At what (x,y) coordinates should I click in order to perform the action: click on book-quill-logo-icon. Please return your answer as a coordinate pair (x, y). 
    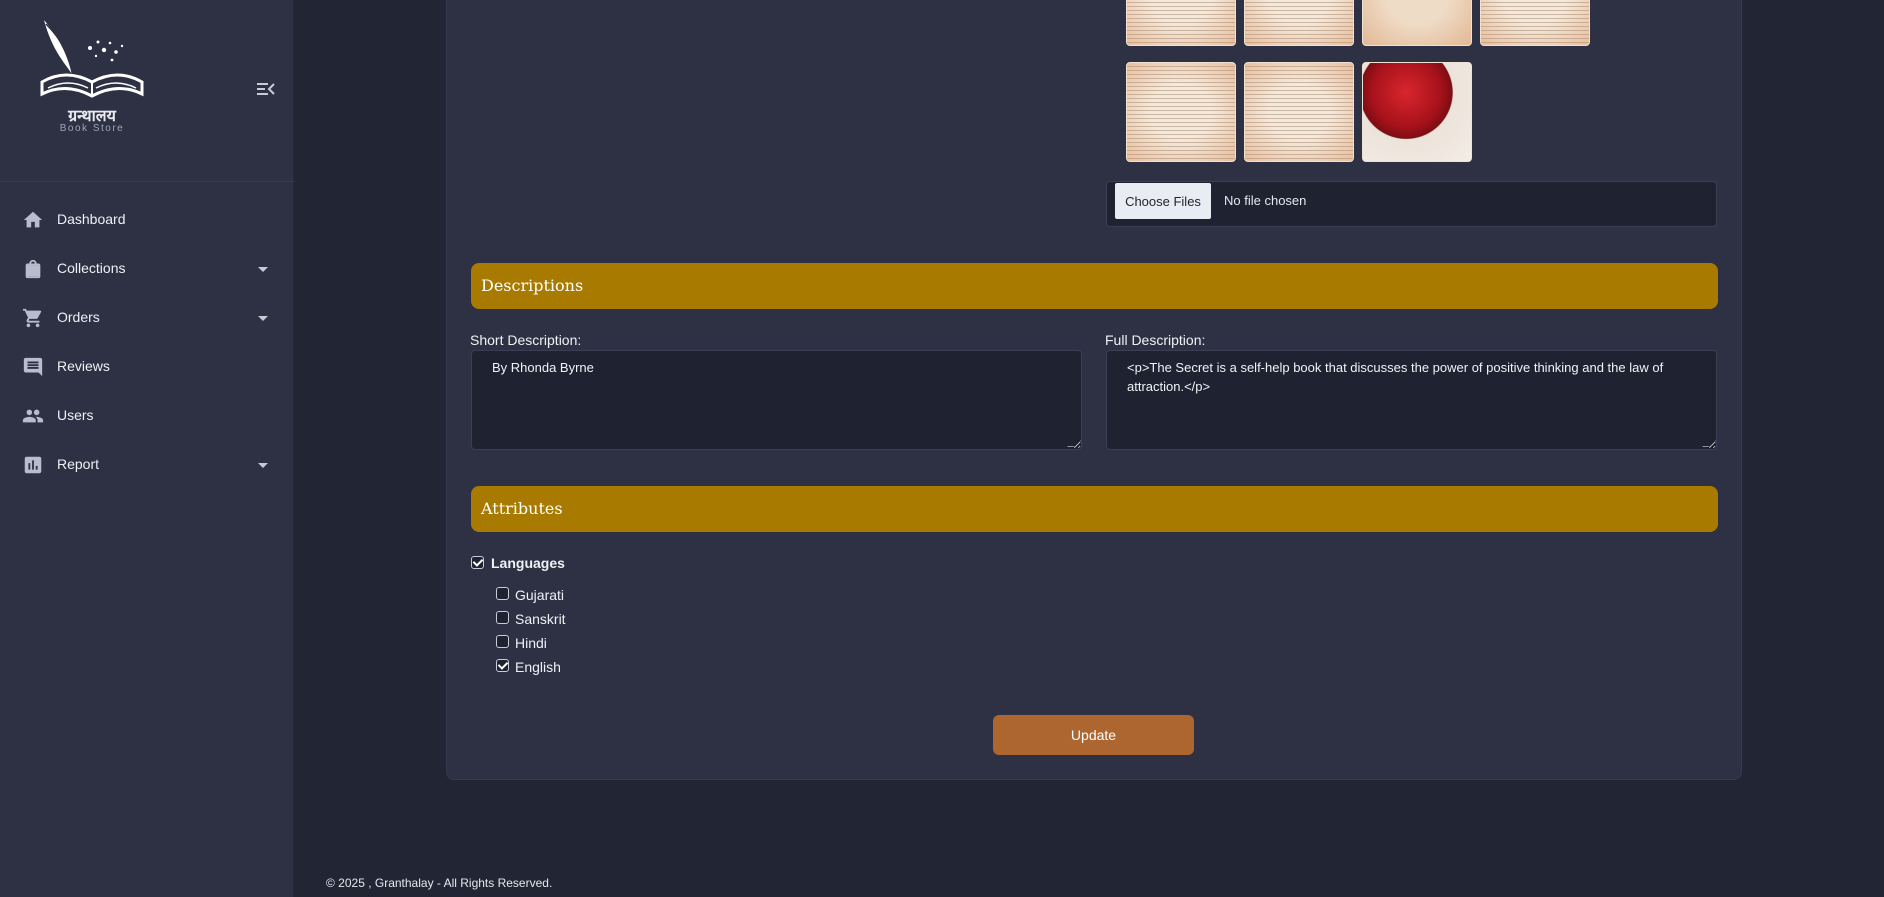
    Looking at the image, I should click on (92, 59).